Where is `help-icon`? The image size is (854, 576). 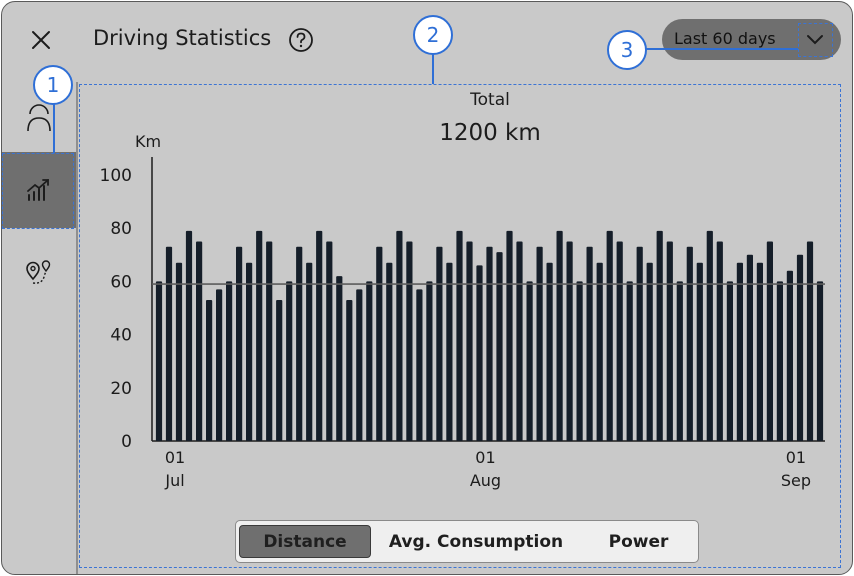 help-icon is located at coordinates (301, 40).